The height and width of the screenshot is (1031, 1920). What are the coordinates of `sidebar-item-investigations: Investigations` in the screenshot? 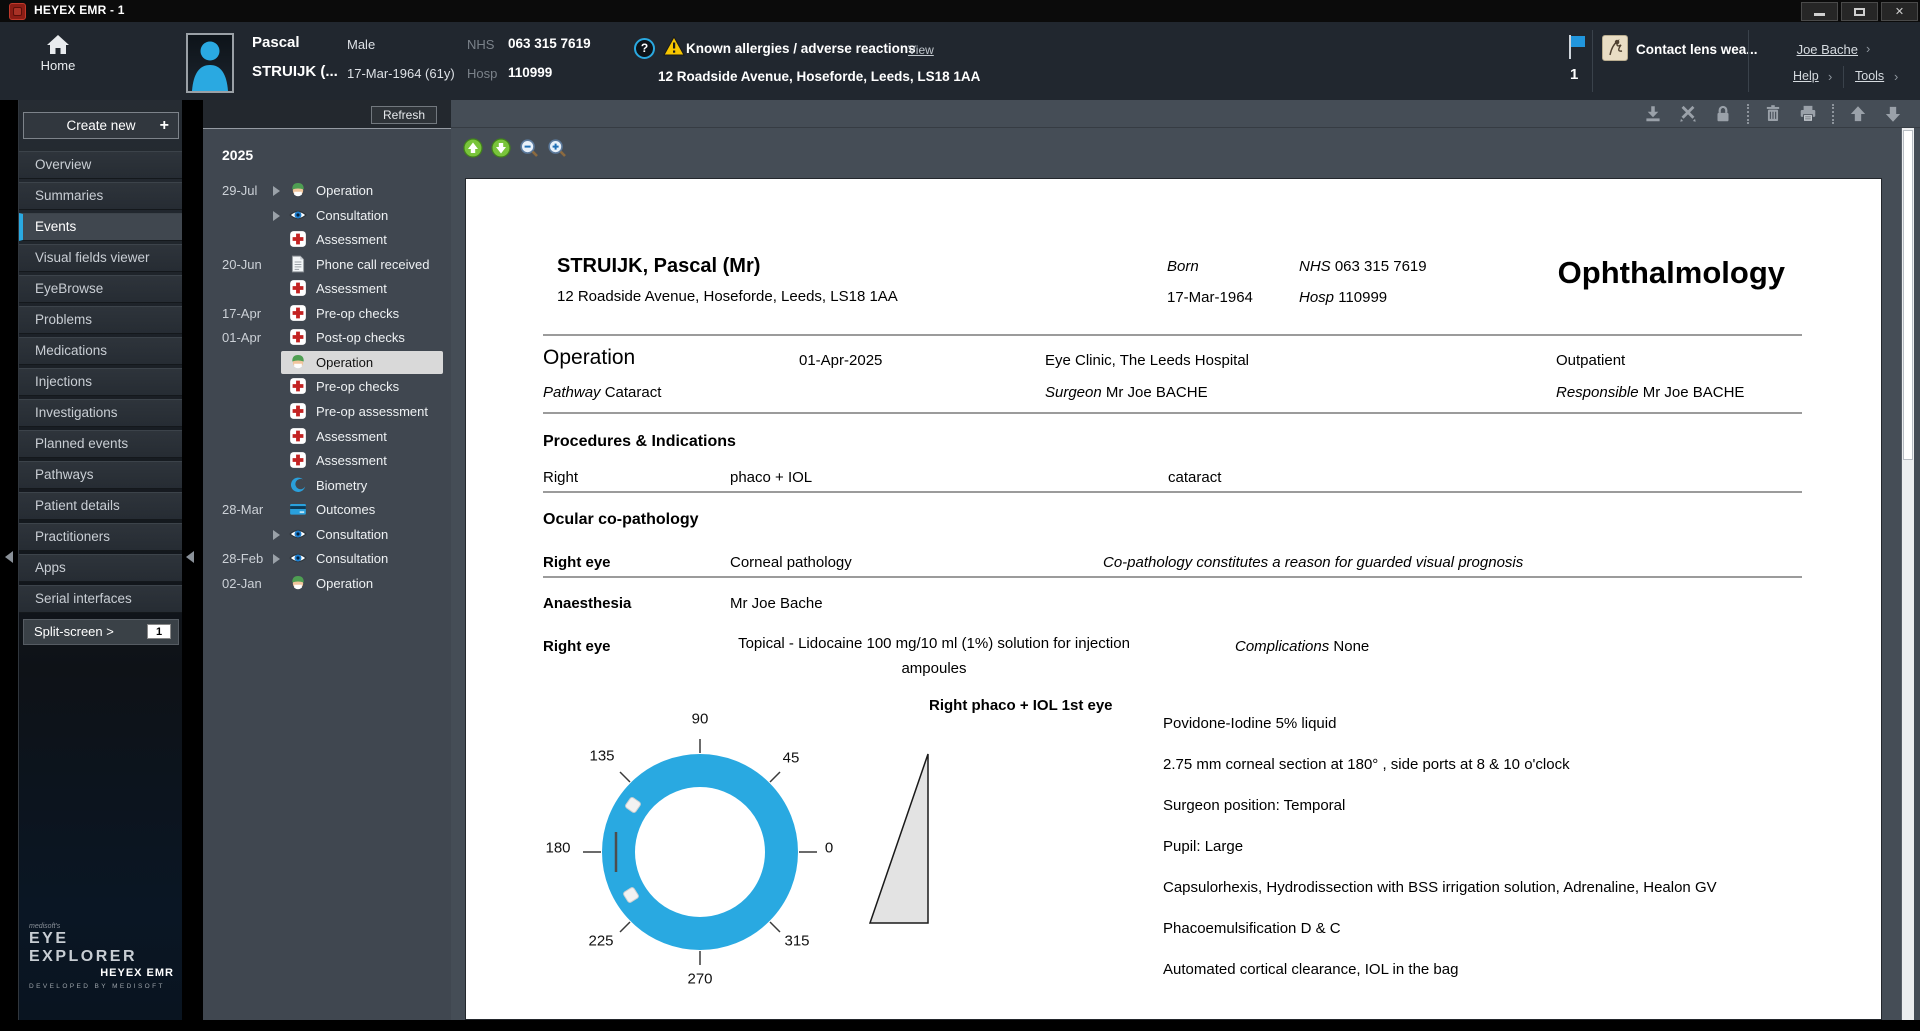 It's located at (100, 413).